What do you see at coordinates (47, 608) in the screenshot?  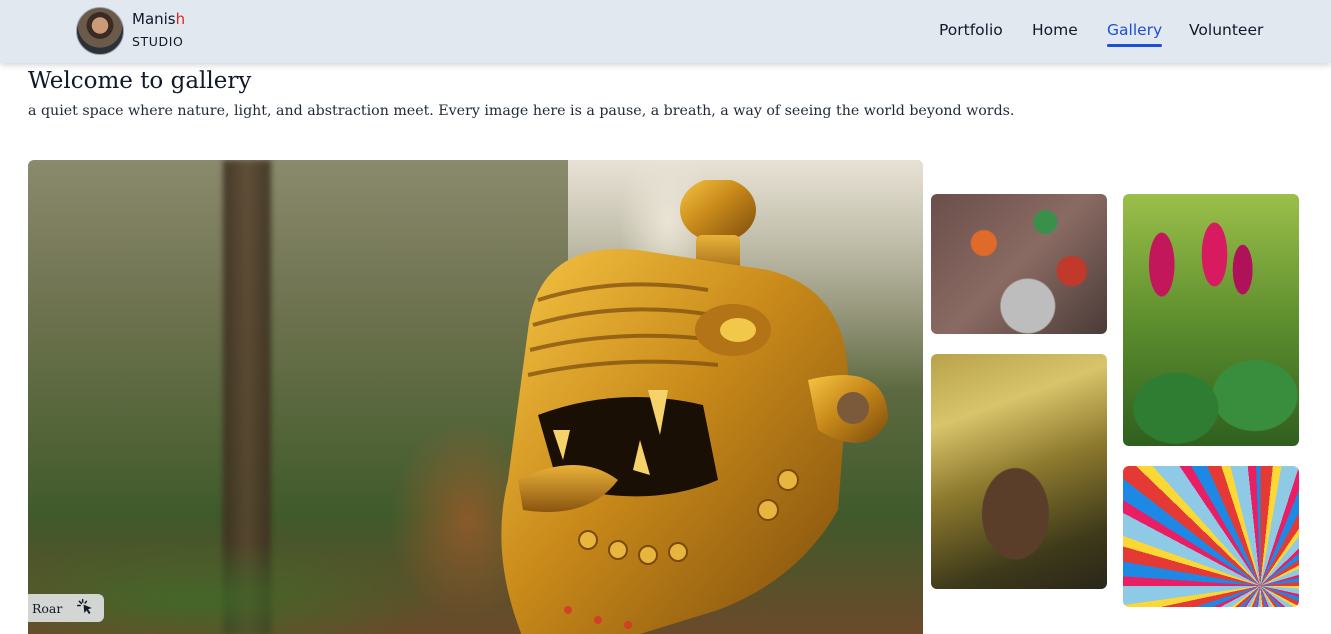 I see `photo-caption: Roar` at bounding box center [47, 608].